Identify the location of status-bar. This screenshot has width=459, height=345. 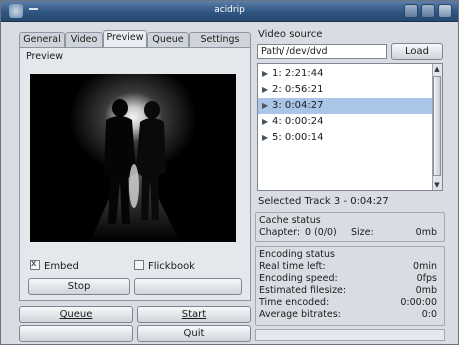
(350, 335).